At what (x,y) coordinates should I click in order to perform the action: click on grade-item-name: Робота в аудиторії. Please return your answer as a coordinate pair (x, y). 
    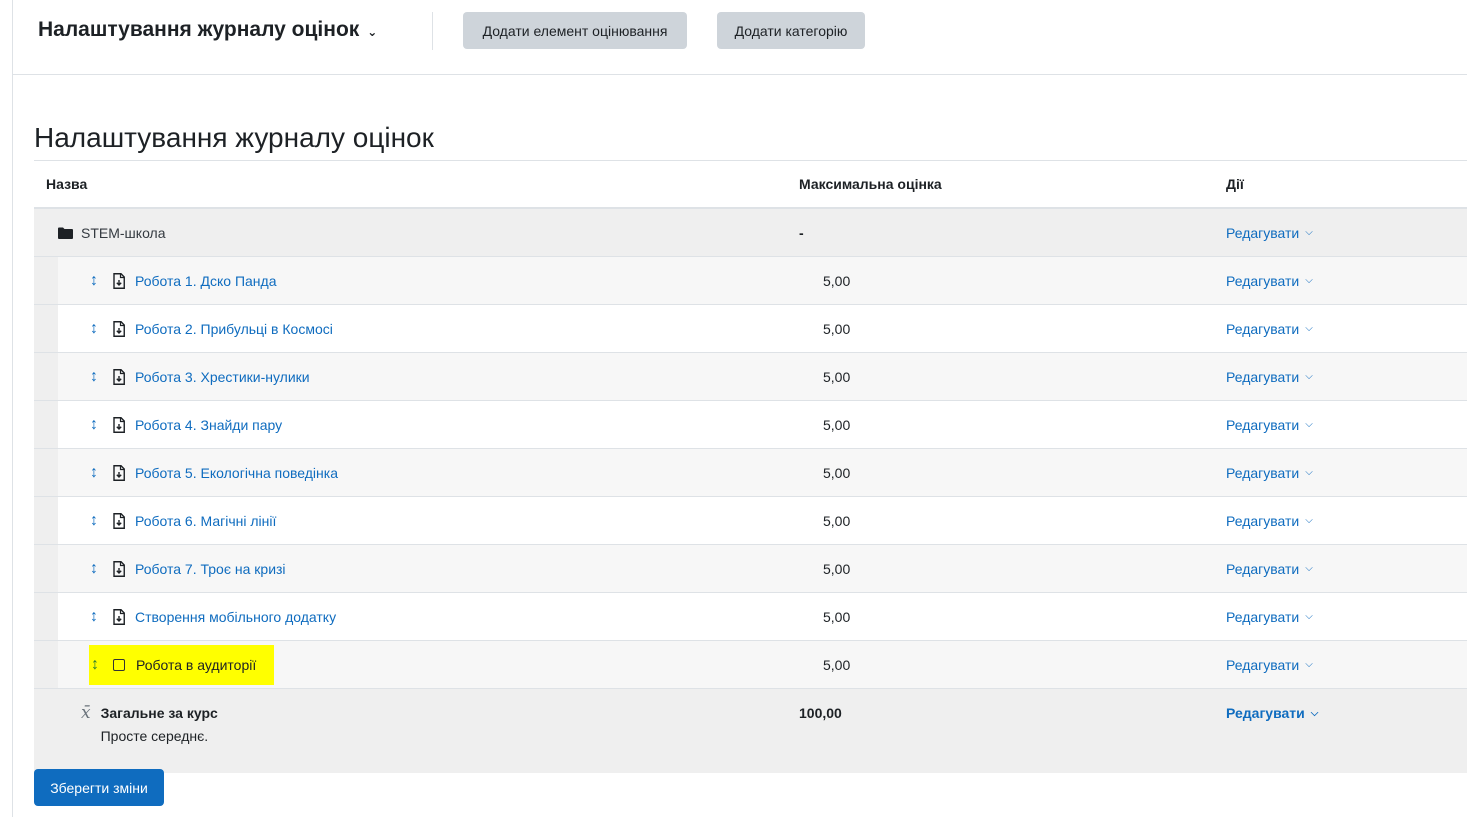
    Looking at the image, I should click on (196, 664).